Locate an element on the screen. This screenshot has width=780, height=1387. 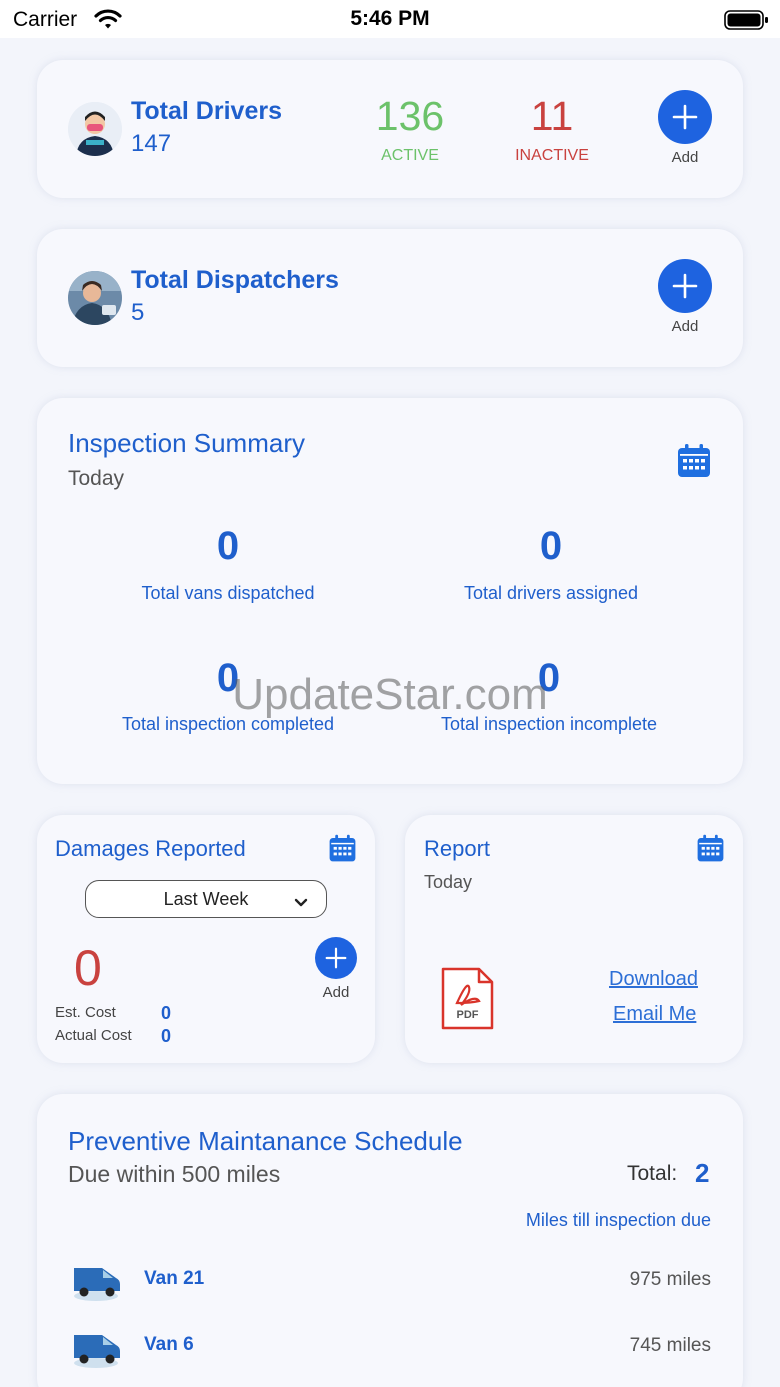
damages-range-value: Last Week is located at coordinates (206, 898).